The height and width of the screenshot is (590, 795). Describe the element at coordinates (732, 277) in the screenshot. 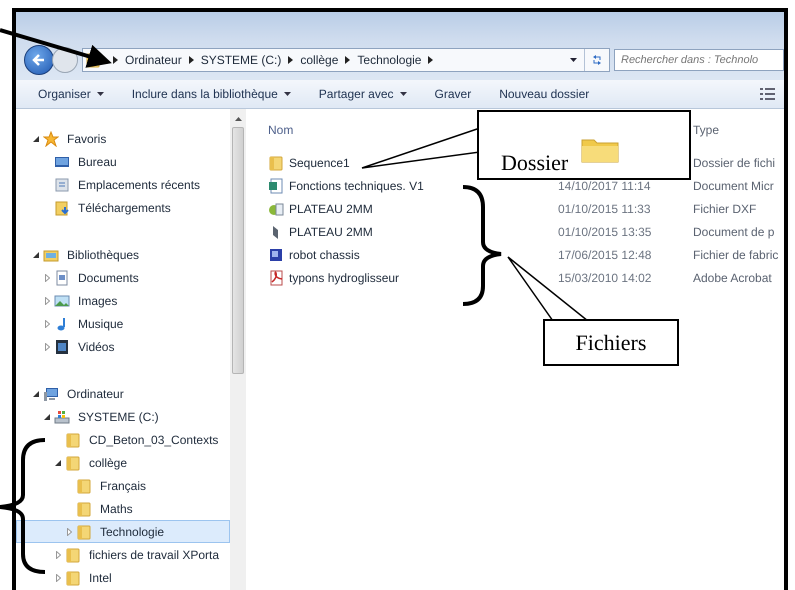

I see `file-type: Adobe Acrobat` at that location.